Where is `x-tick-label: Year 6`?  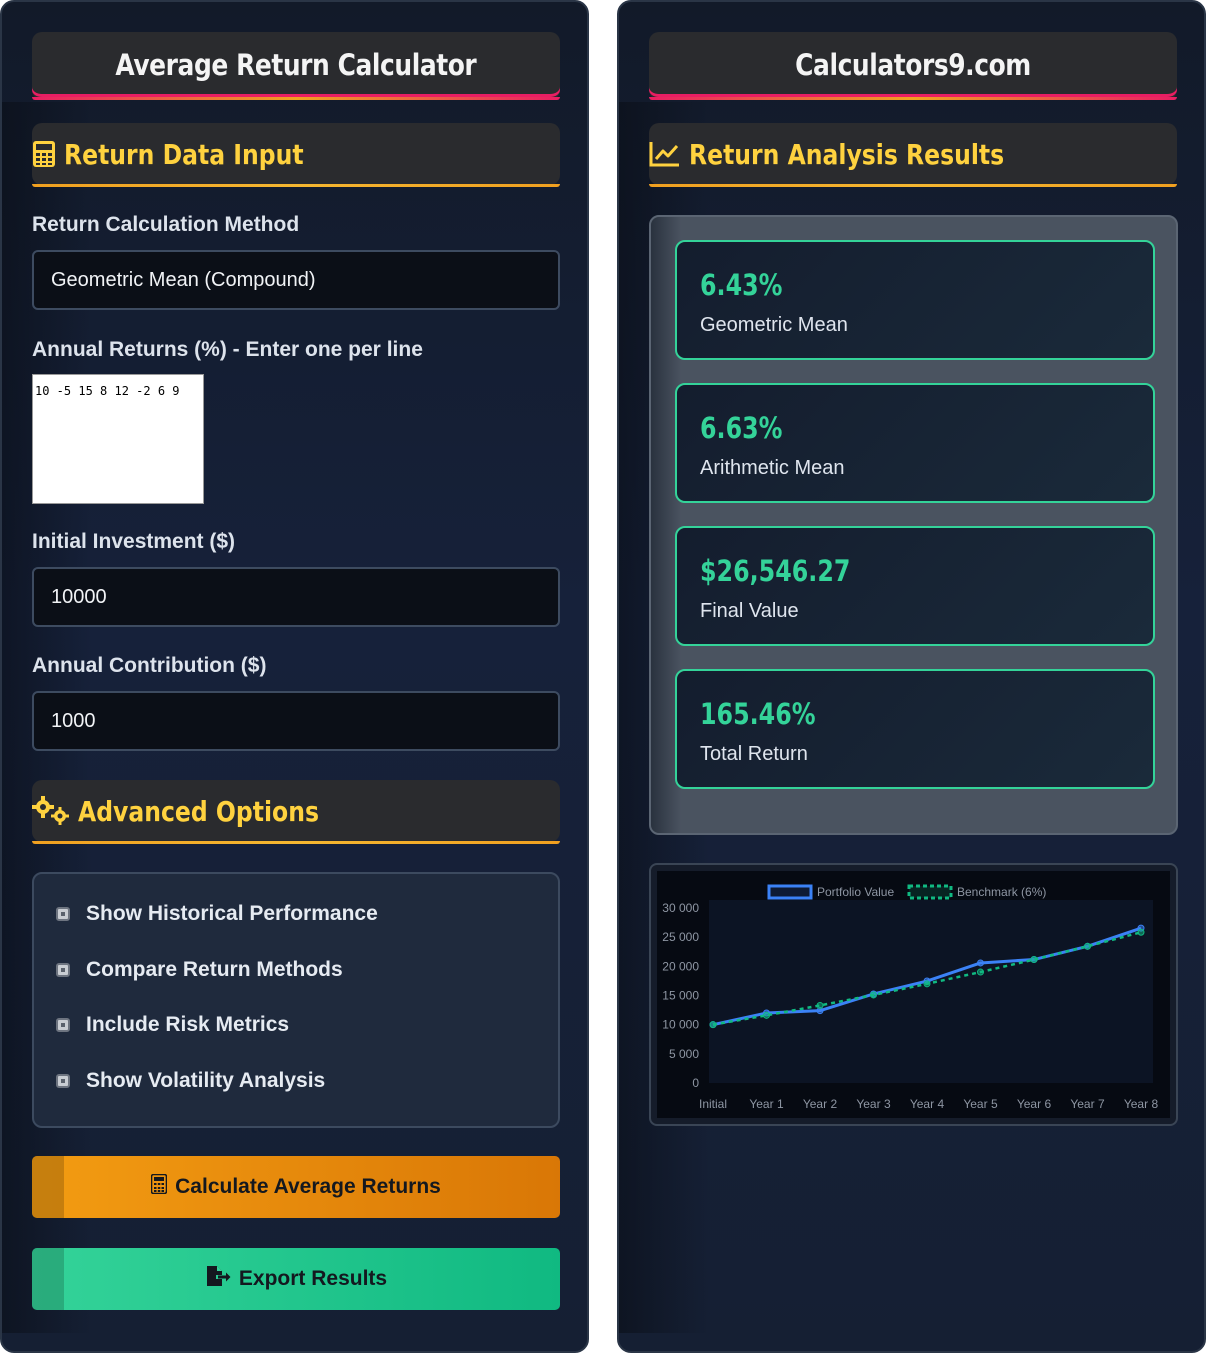 x-tick-label: Year 6 is located at coordinates (1034, 1104).